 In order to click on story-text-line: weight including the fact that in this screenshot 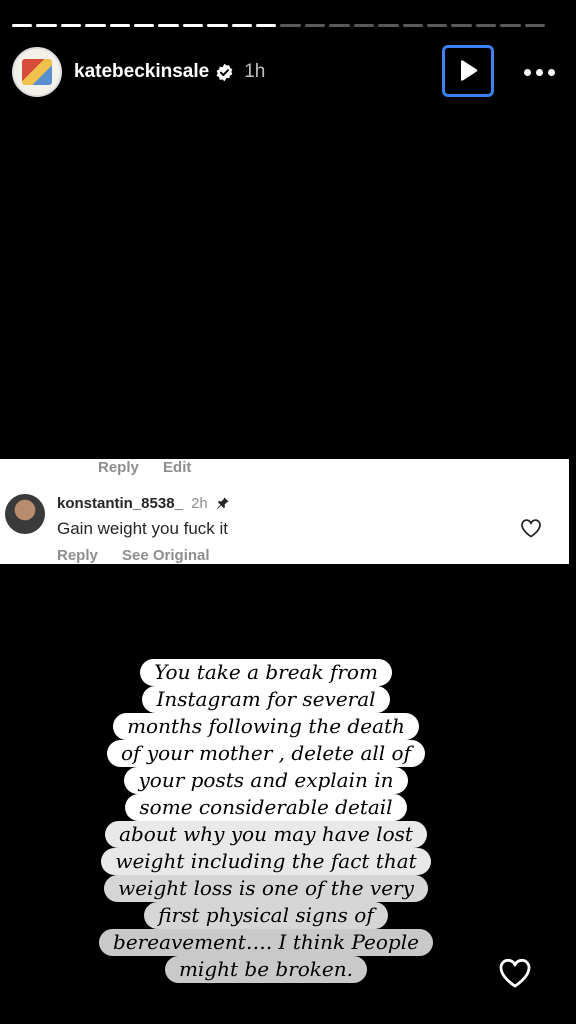, I will do `click(266, 861)`.